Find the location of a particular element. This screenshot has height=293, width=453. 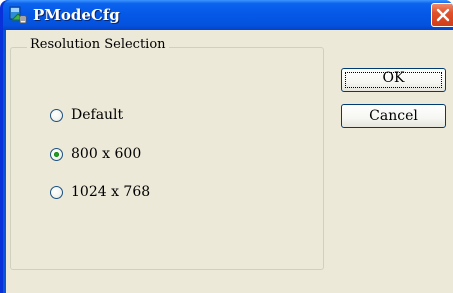

cancel-button-label: Cancel is located at coordinates (393, 116).